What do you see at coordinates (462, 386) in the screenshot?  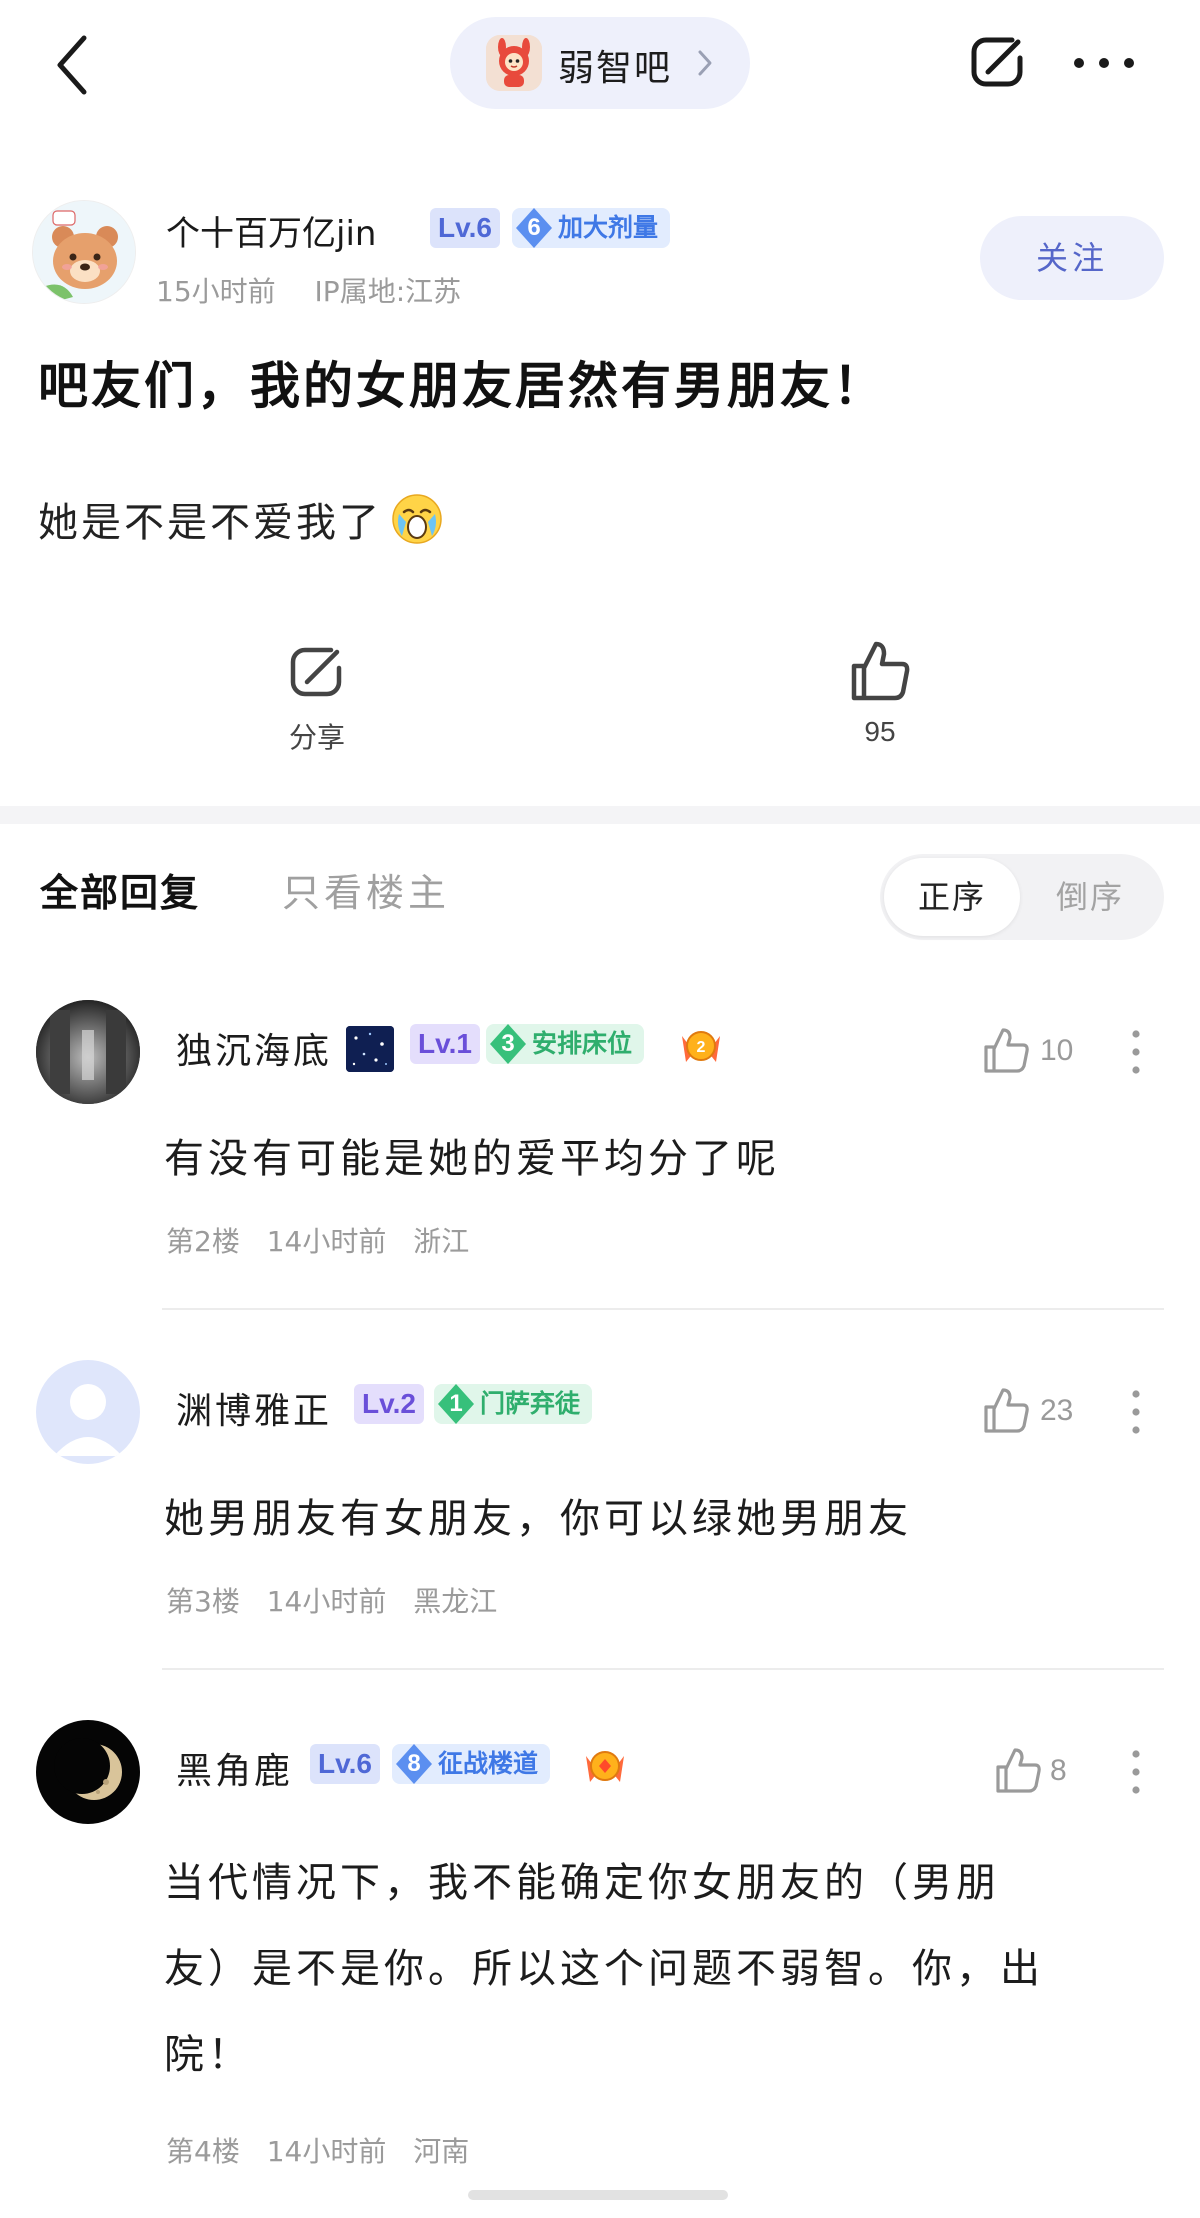 I see `post-title: 吧友们，我的女朋友居然有男朋友！` at bounding box center [462, 386].